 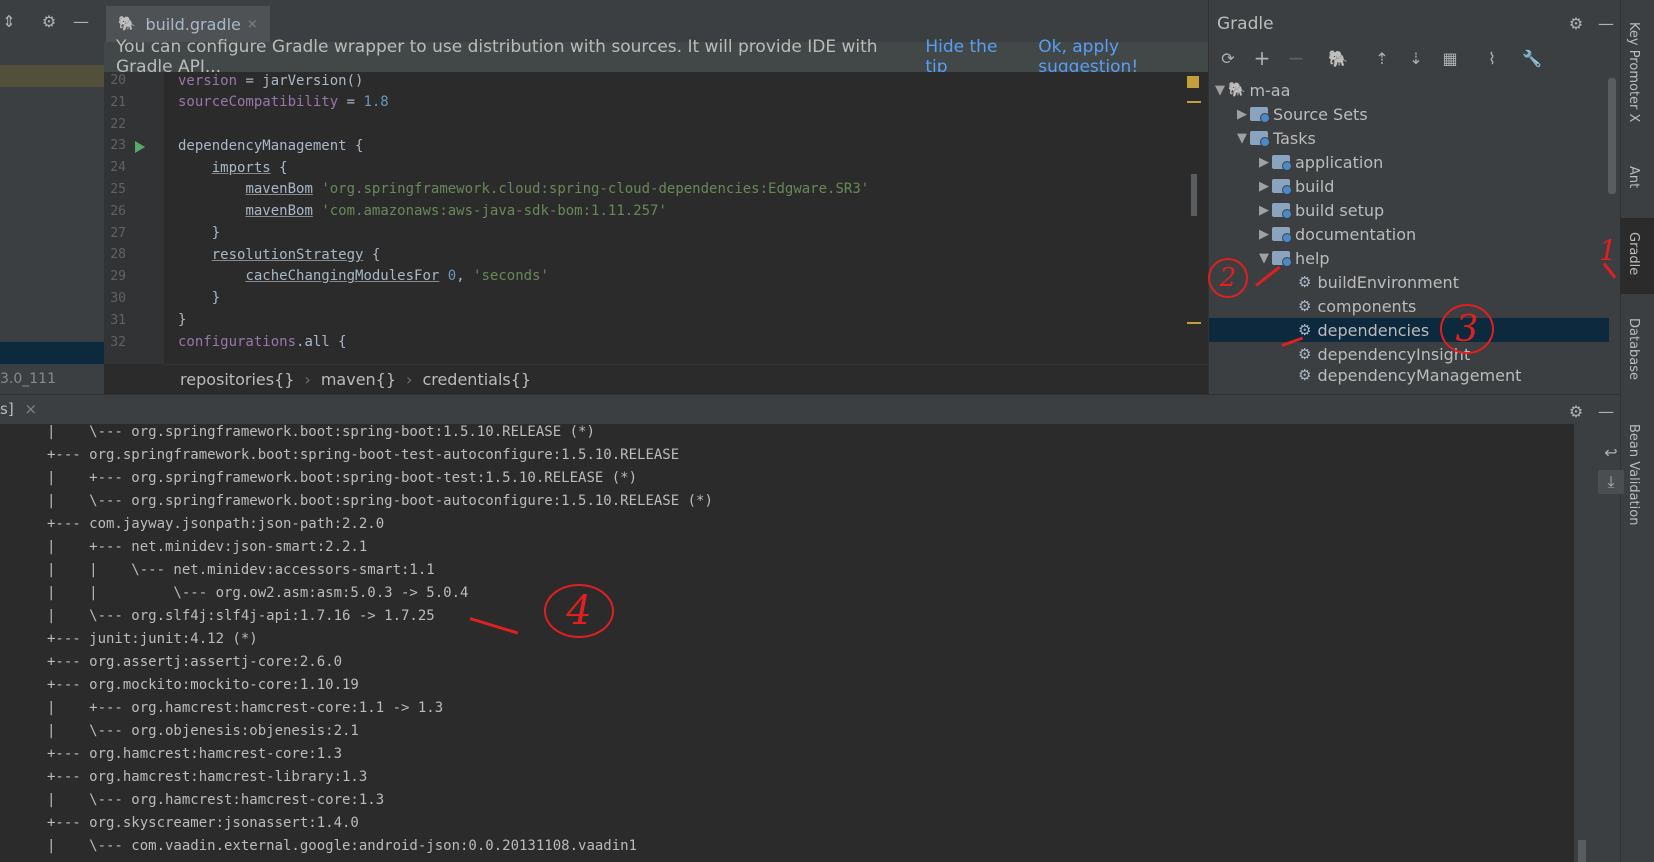 What do you see at coordinates (1295, 186) in the screenshot?
I see `tree-item-build: ▶ build` at bounding box center [1295, 186].